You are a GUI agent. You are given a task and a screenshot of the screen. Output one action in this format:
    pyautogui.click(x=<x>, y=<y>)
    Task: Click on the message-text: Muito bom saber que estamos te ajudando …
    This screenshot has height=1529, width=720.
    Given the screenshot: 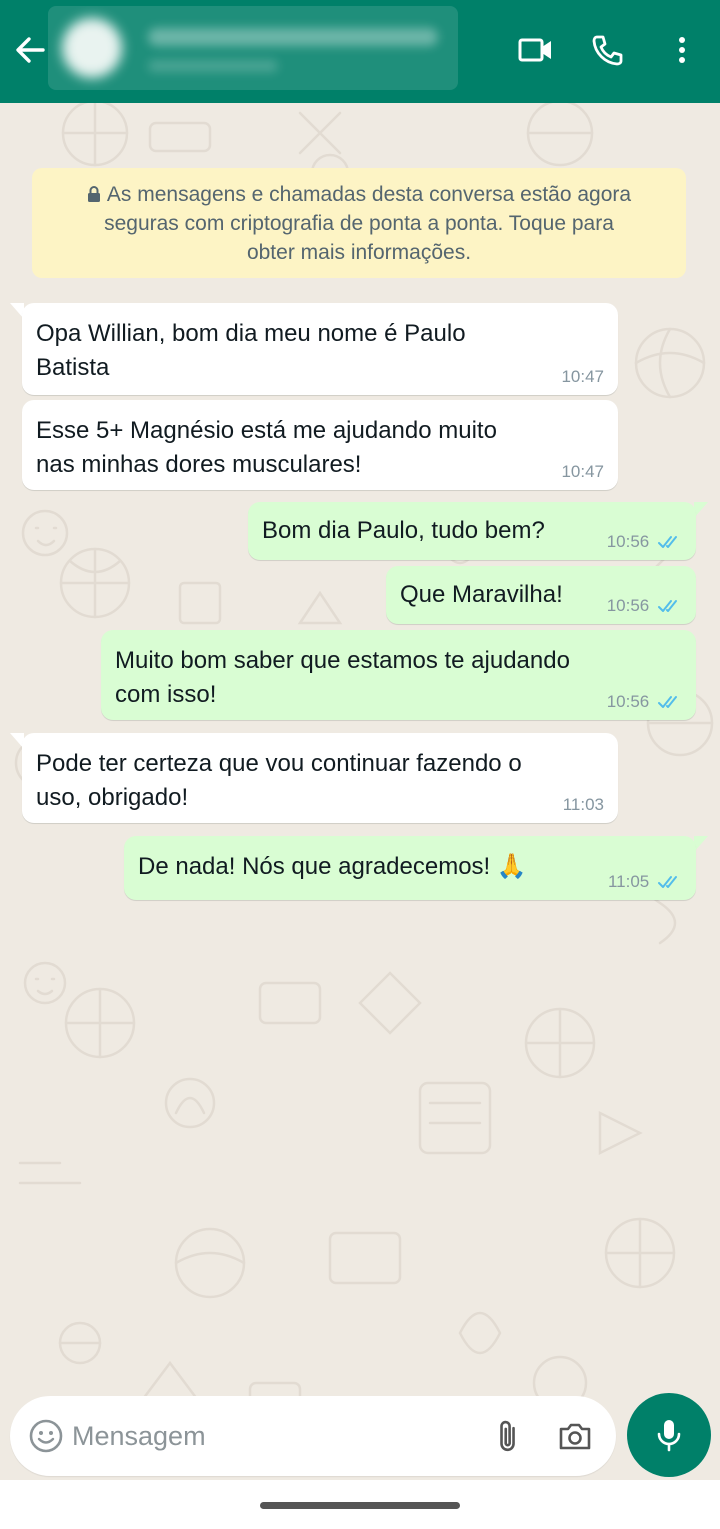 What is the action you would take?
    pyautogui.click(x=342, y=677)
    